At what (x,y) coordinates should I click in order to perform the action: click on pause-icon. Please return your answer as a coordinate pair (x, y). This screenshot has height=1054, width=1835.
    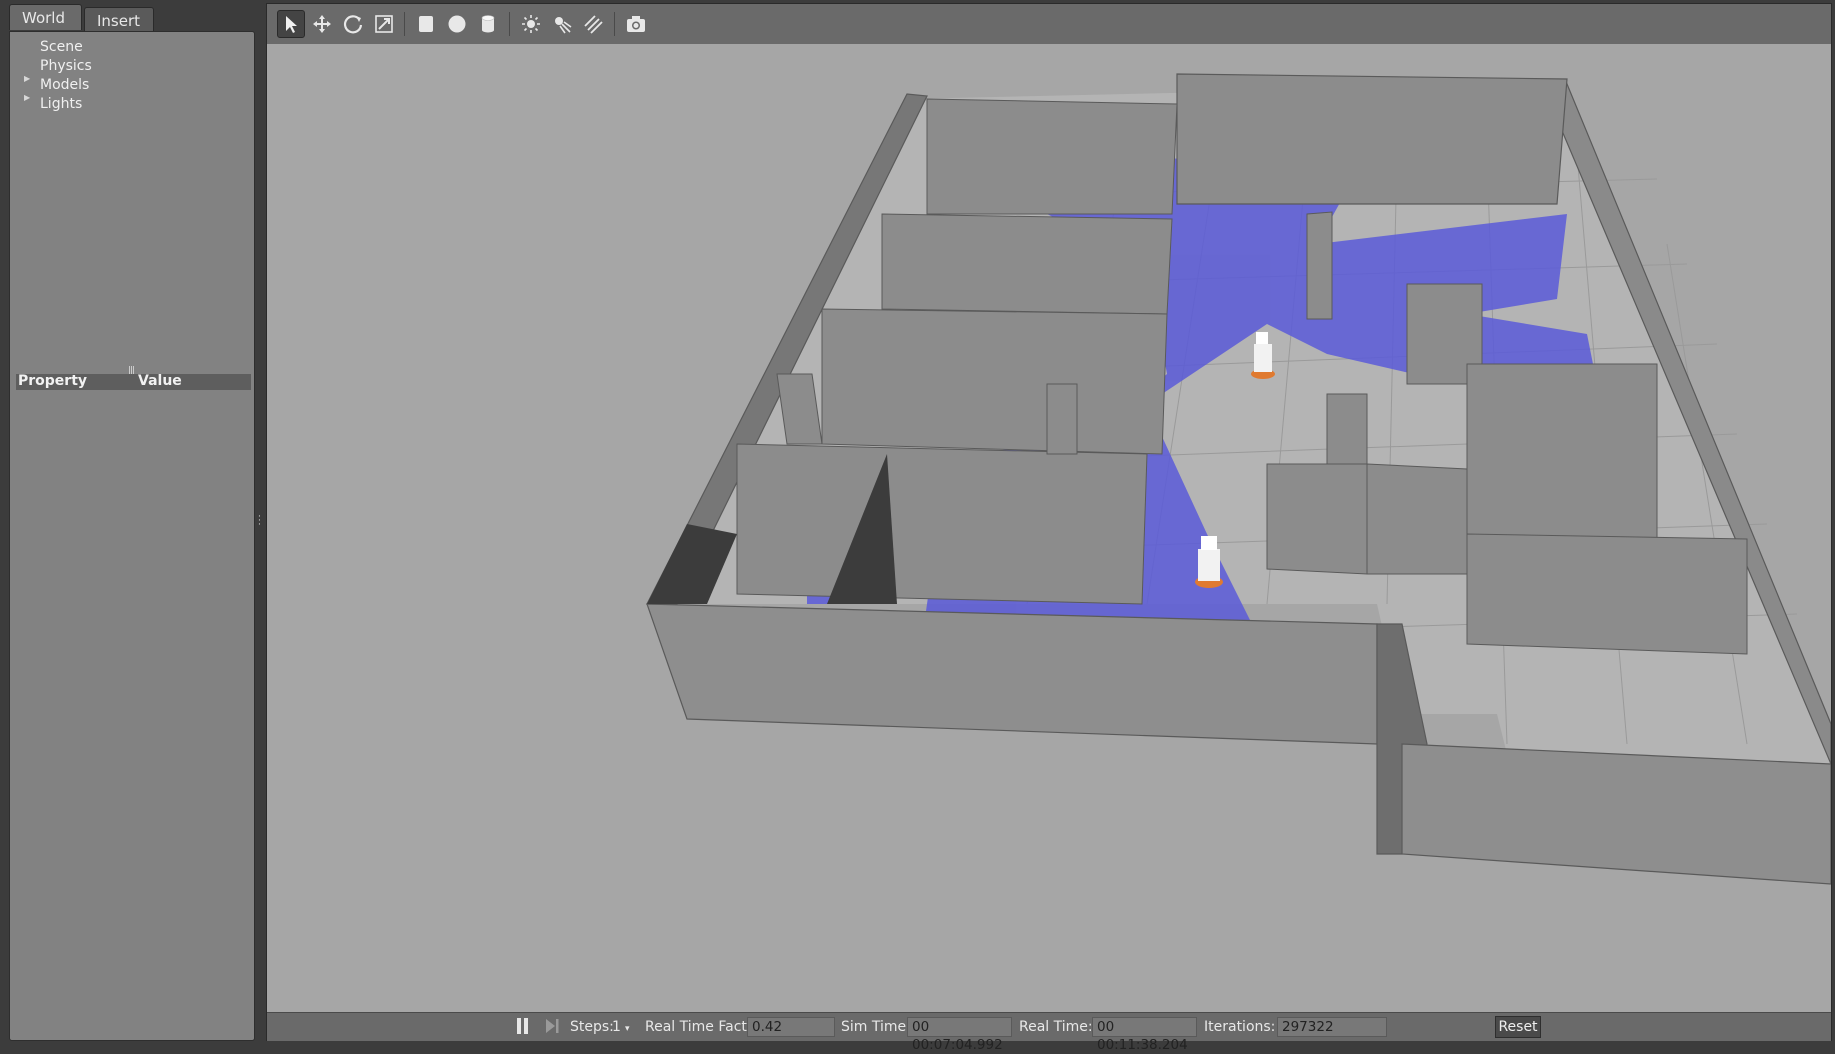
    Looking at the image, I should click on (522, 1026).